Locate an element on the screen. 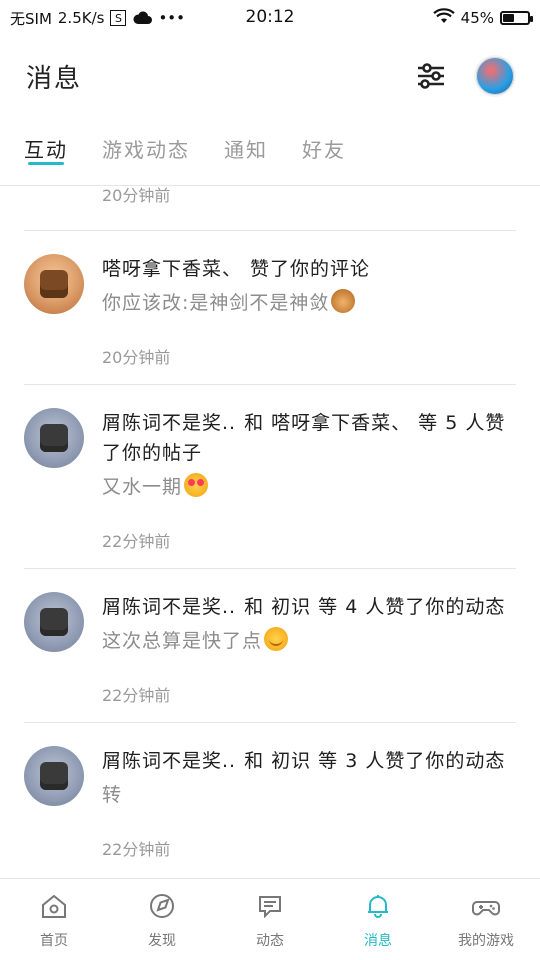 The image size is (540, 960). smile-emoji is located at coordinates (276, 639).